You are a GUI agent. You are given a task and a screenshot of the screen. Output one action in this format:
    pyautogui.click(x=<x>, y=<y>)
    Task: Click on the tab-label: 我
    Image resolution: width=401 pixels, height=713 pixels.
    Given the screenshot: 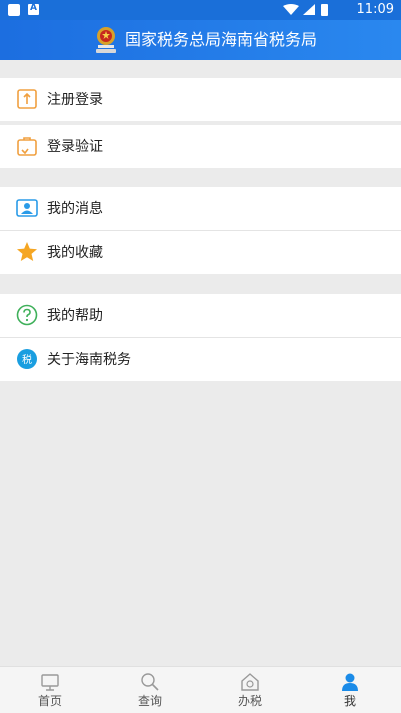 What is the action you would take?
    pyautogui.click(x=349, y=701)
    